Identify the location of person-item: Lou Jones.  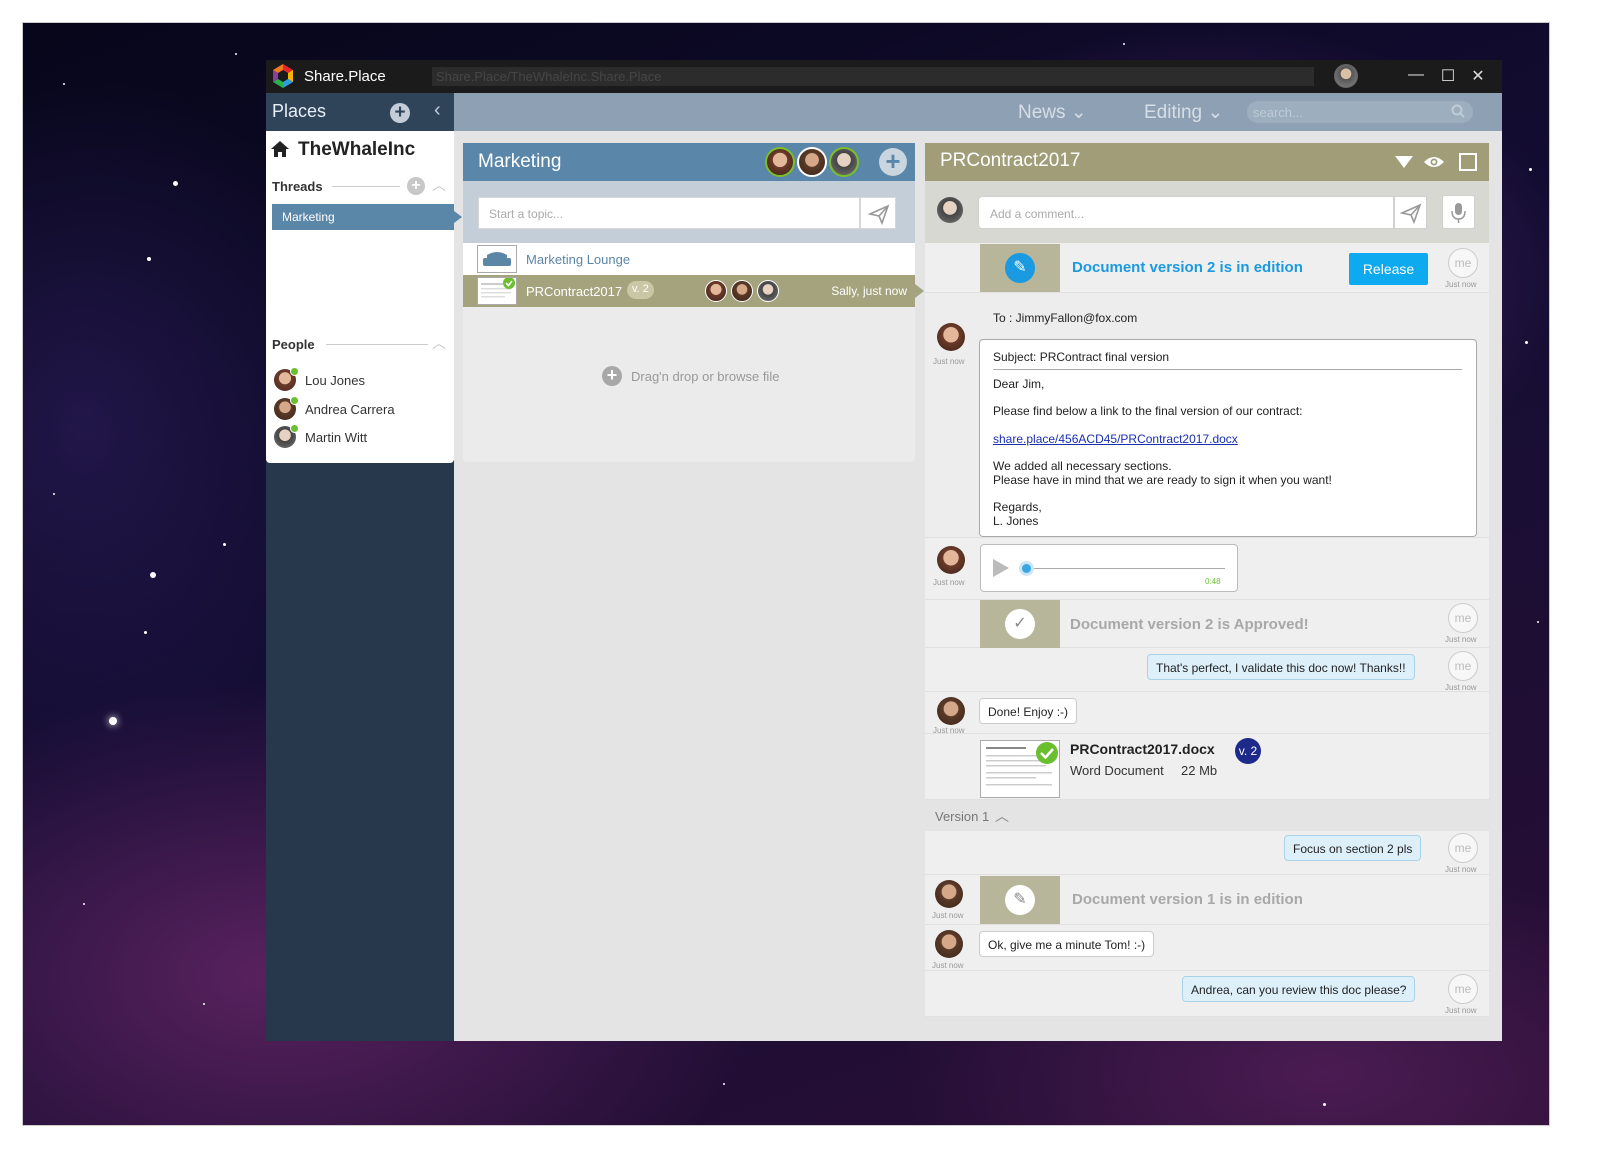
(359, 380).